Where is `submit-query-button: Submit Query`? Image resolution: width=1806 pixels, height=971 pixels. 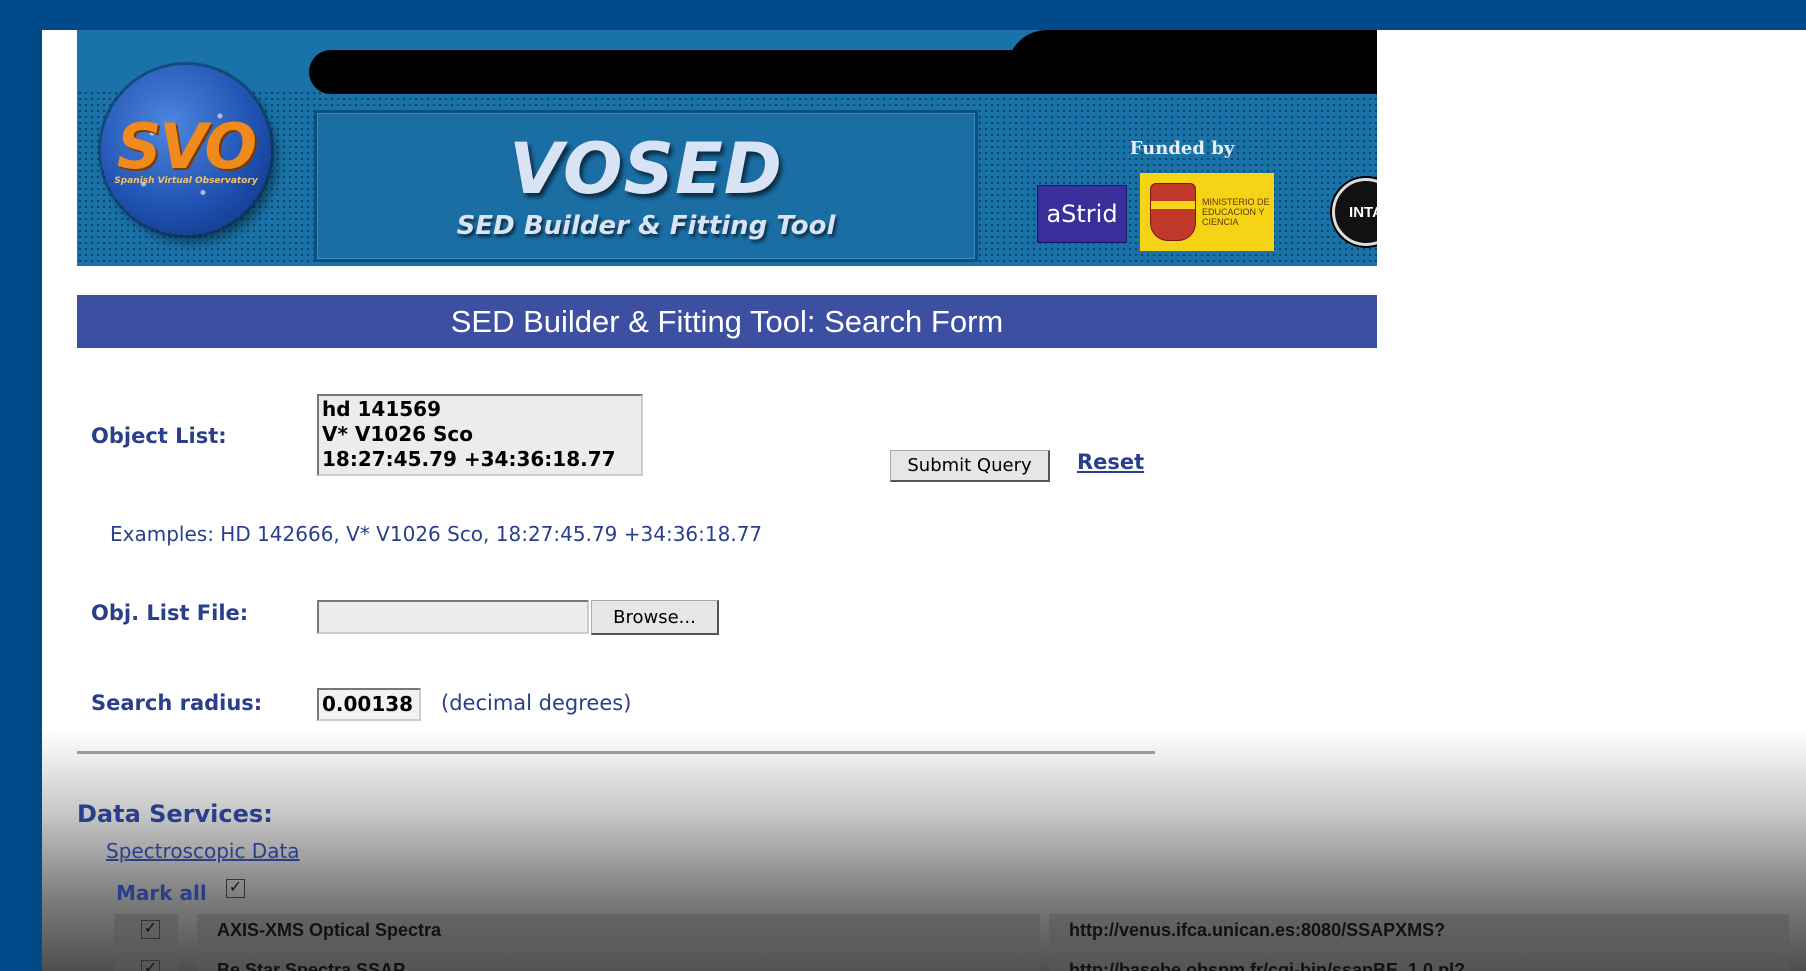
submit-query-button: Submit Query is located at coordinates (970, 466).